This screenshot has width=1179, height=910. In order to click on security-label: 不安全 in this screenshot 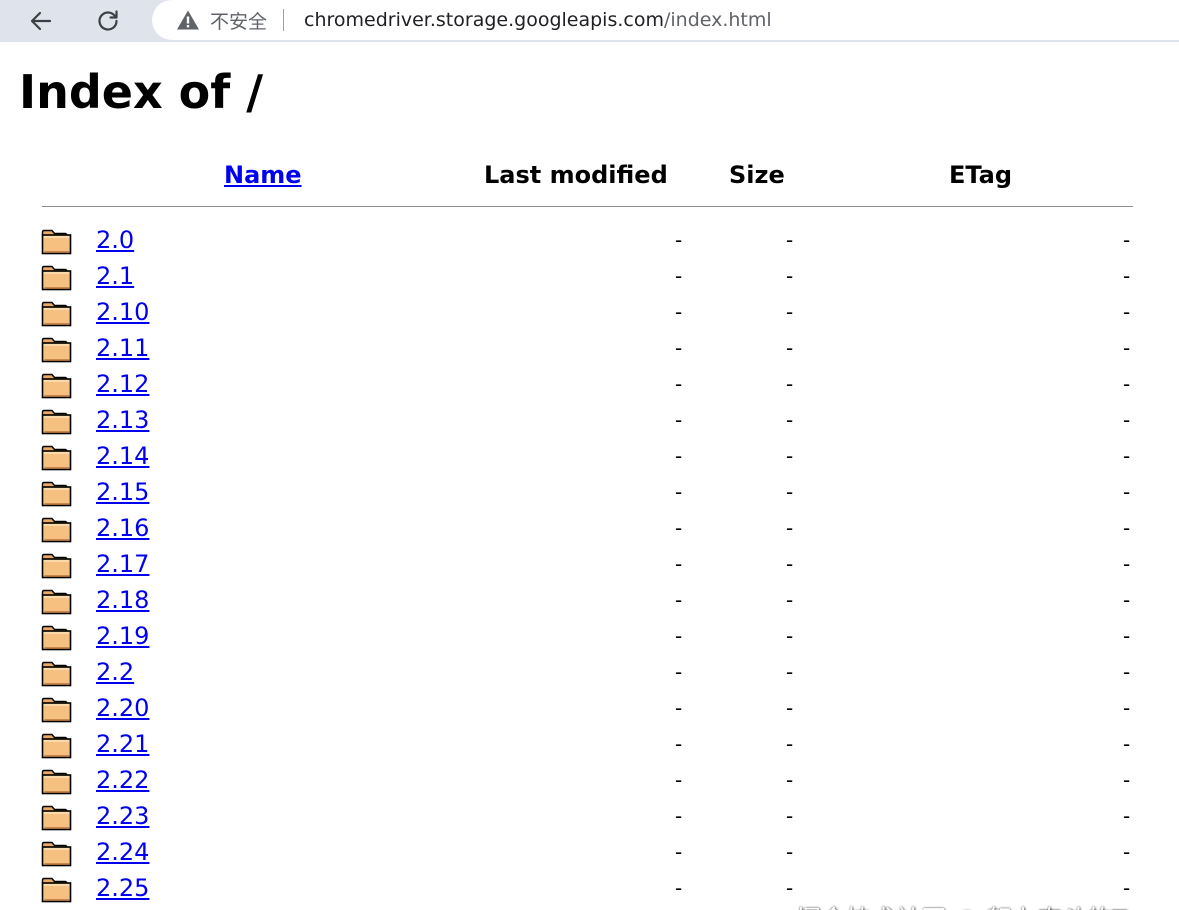, I will do `click(238, 20)`.